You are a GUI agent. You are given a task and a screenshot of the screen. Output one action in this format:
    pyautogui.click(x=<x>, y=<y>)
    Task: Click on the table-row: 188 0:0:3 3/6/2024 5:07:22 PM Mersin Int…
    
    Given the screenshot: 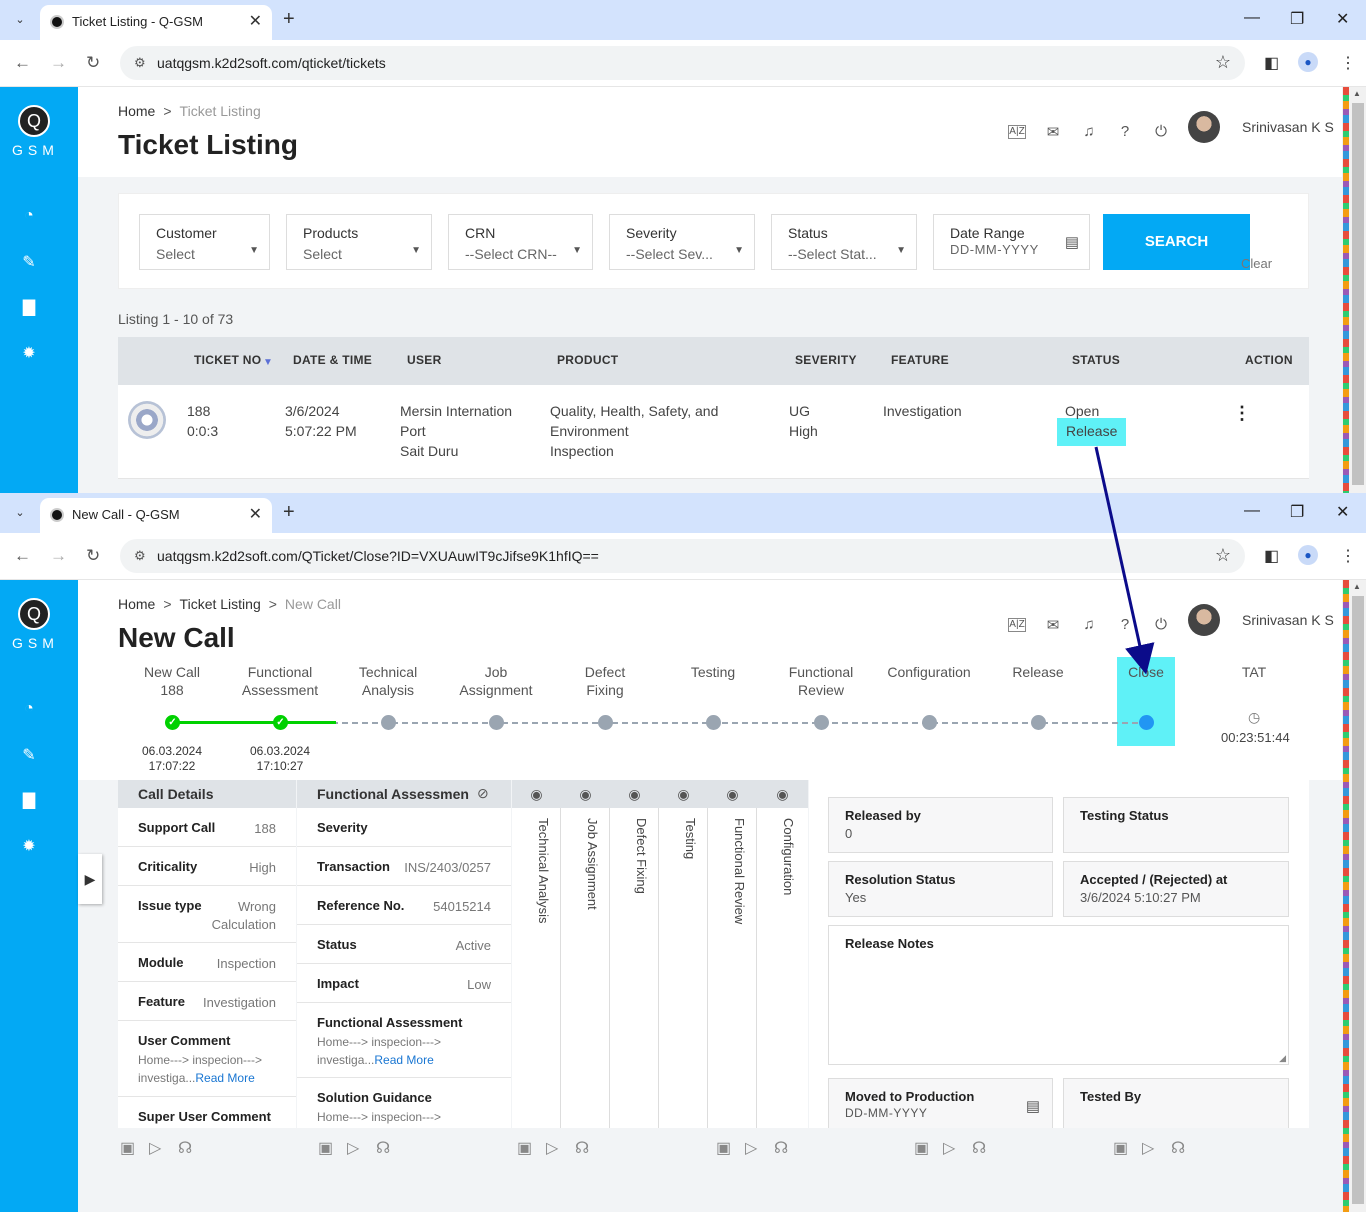 What is the action you would take?
    pyautogui.click(x=713, y=432)
    